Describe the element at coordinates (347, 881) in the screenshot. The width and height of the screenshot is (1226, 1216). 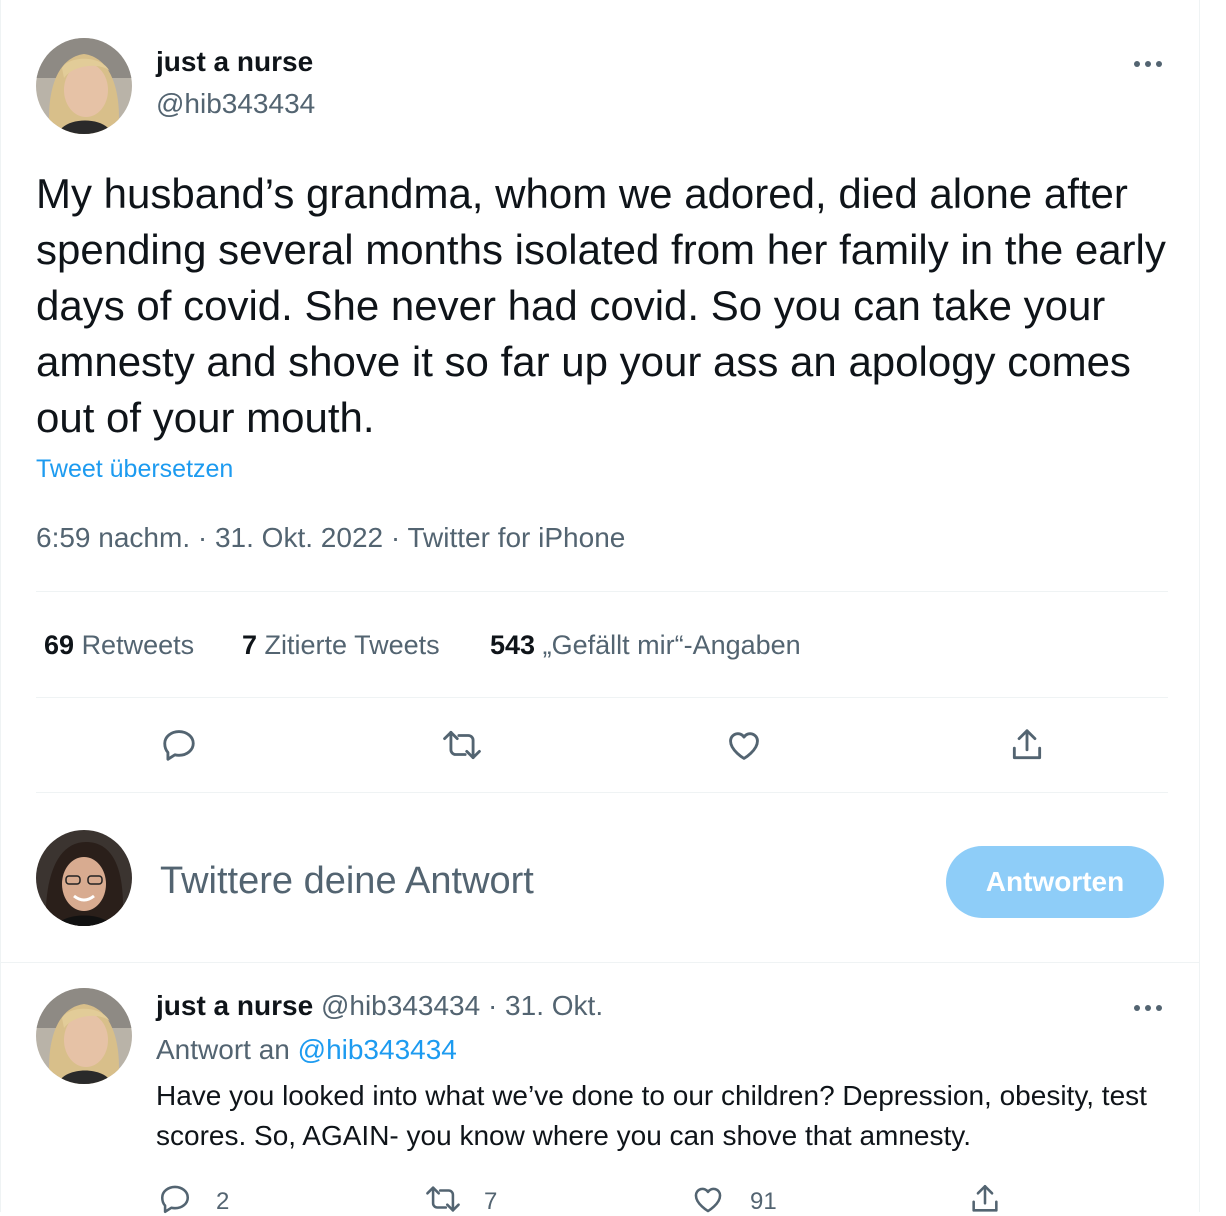
I see `reply-input: Twittere deine Antwort` at that location.